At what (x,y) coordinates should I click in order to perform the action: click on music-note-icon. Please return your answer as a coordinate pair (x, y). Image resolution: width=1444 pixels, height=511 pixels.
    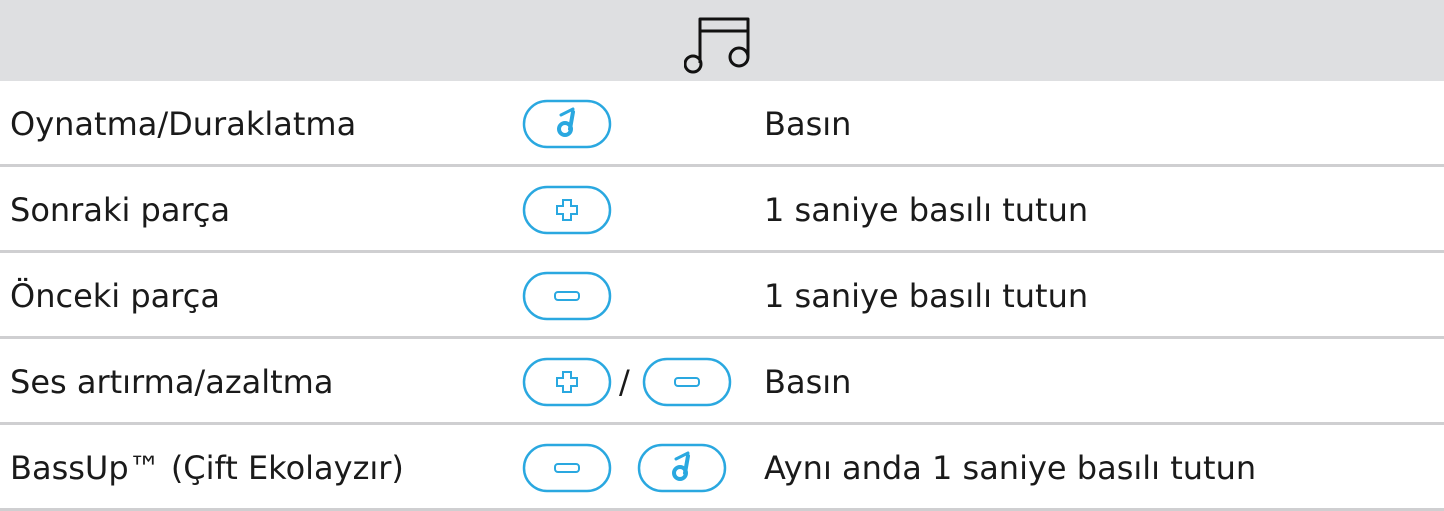
    Looking at the image, I should click on (717, 45).